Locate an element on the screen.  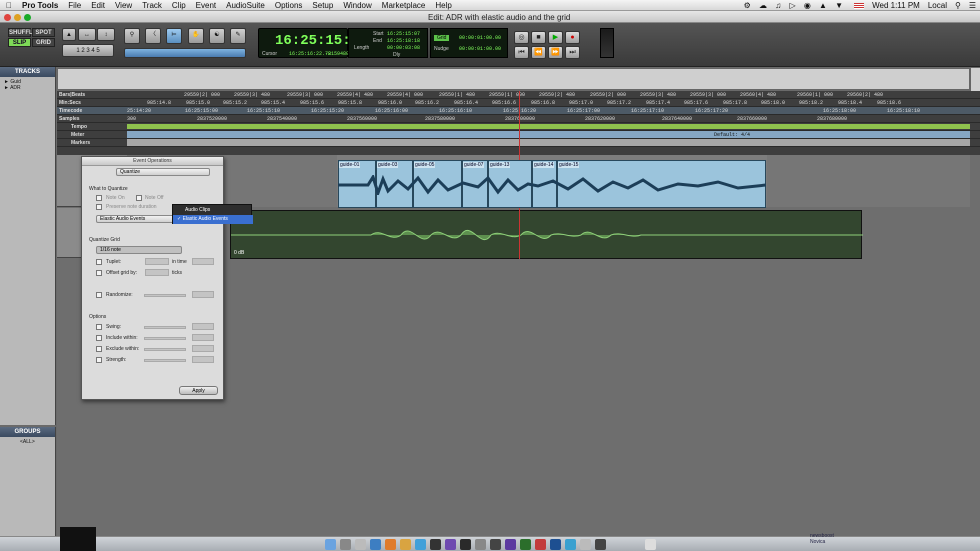
menu-view: View is located at coordinates (123, 5).